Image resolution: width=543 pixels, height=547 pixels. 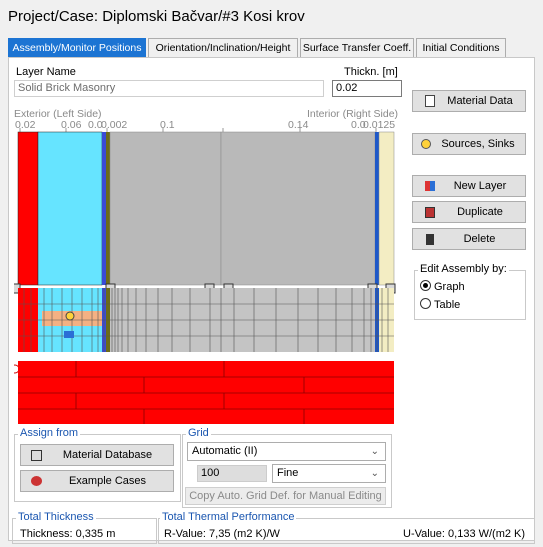 I want to click on radio-graph: Graph, so click(x=442, y=286).